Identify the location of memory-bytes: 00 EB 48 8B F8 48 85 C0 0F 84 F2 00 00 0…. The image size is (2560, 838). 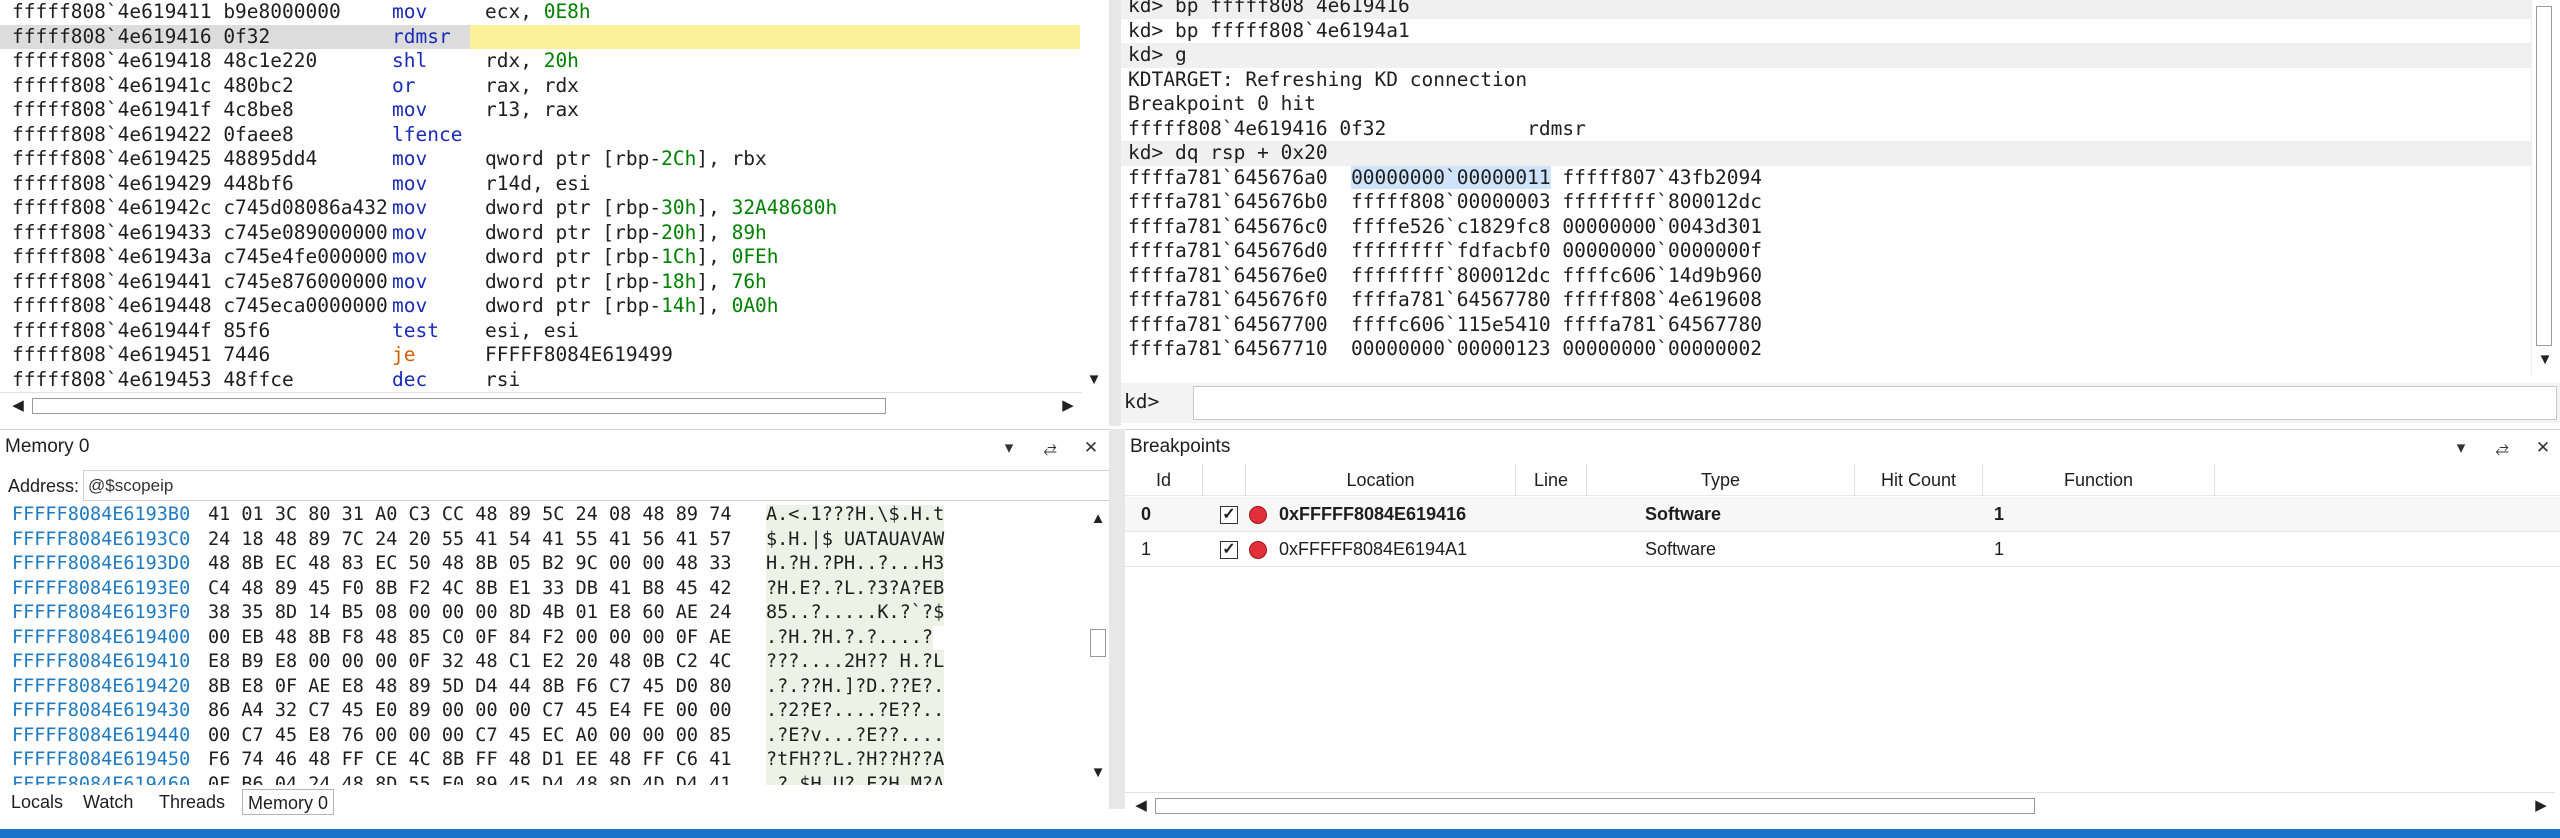
(469, 638).